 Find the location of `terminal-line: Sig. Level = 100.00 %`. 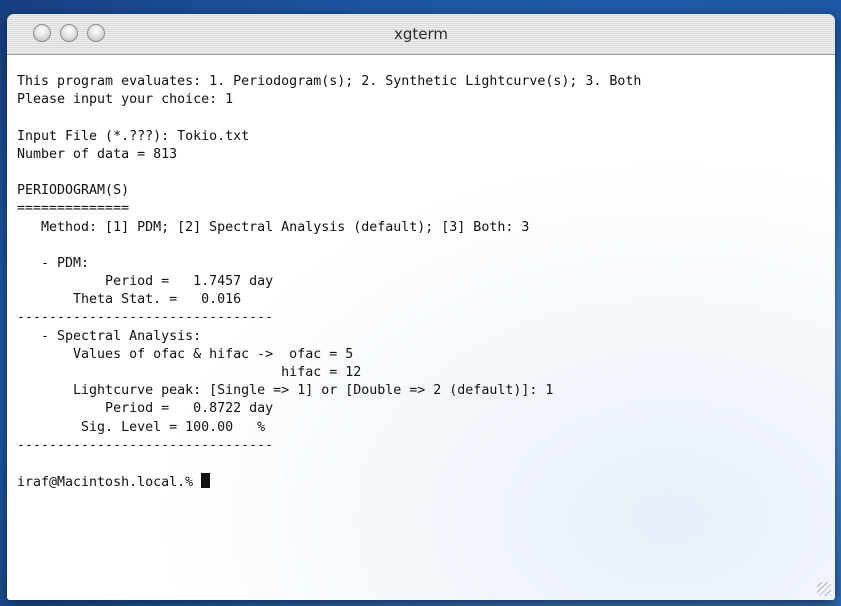

terminal-line: Sig. Level = 100.00 % is located at coordinates (141, 427).